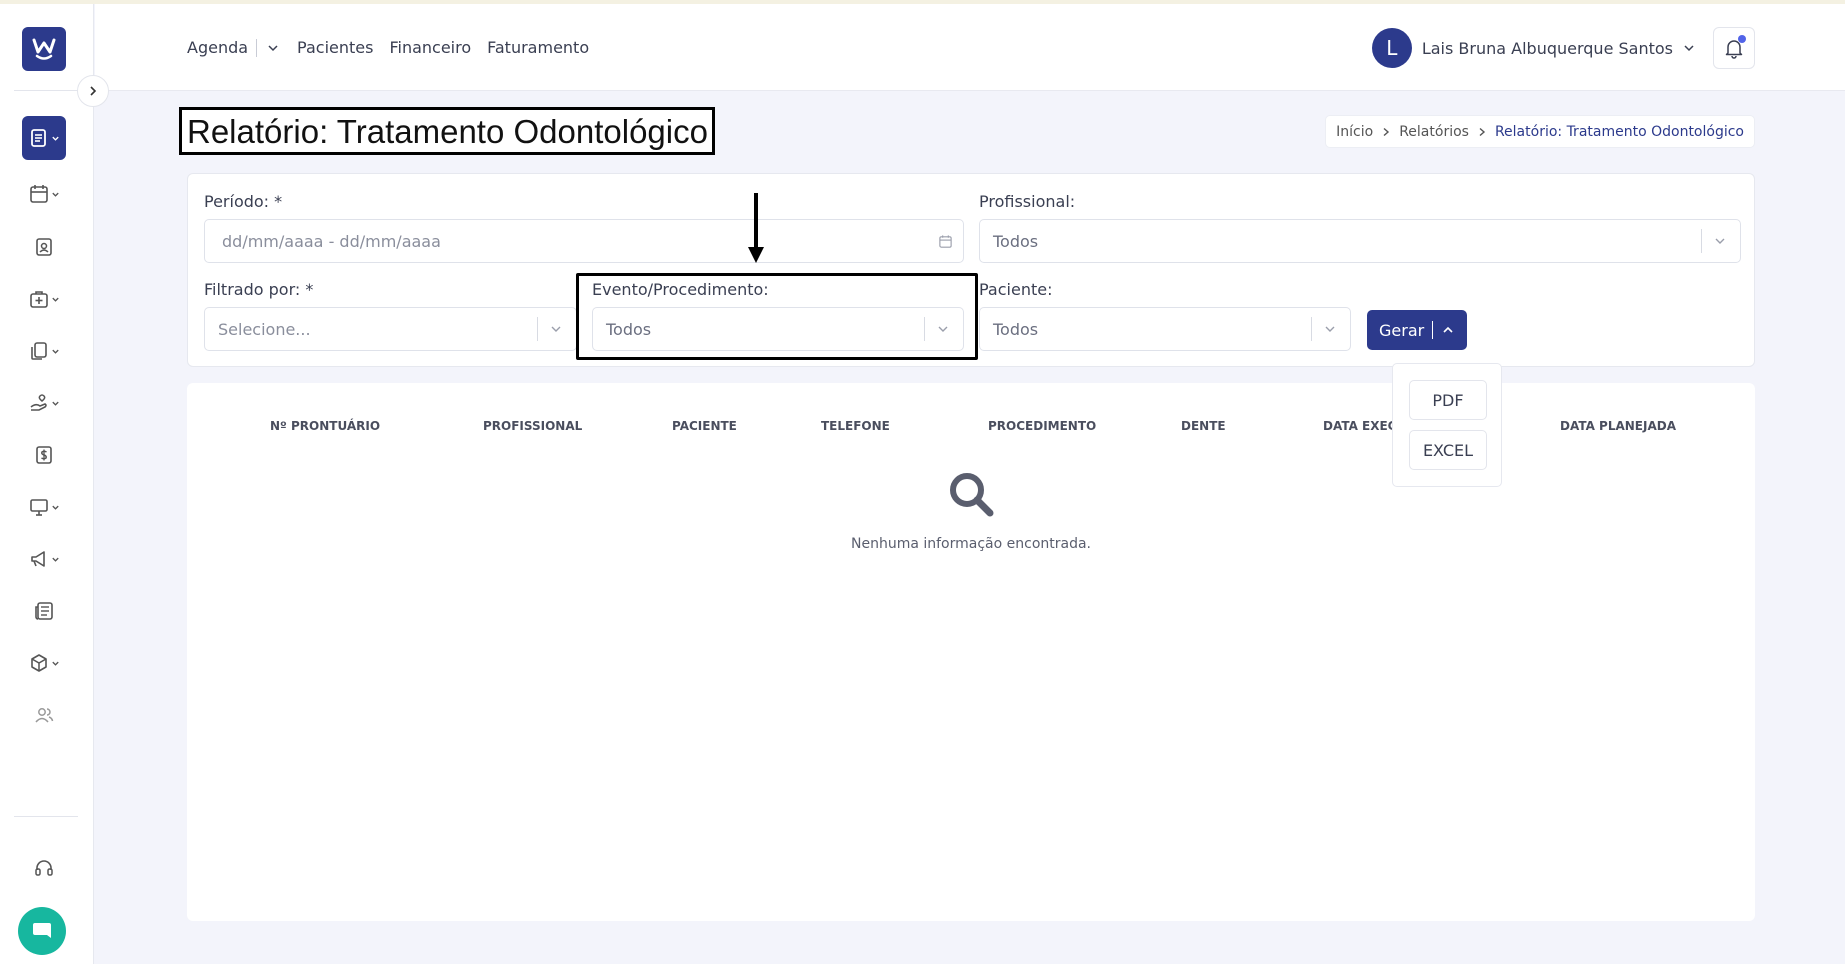  I want to click on report-icon, so click(38, 138).